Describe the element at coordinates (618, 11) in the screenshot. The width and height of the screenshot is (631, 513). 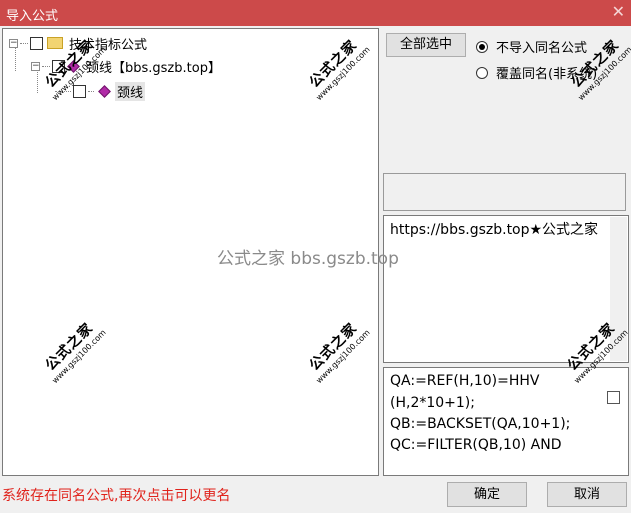
I see `close-icon: ✕` at that location.